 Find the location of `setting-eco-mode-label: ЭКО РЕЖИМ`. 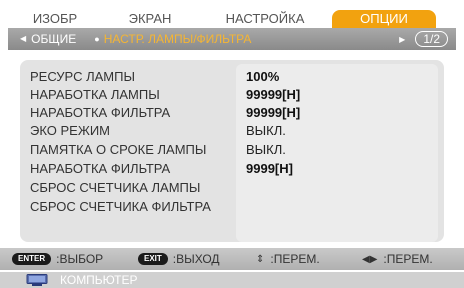

setting-eco-mode-label: ЭКО РЕЖИМ is located at coordinates (70, 131).